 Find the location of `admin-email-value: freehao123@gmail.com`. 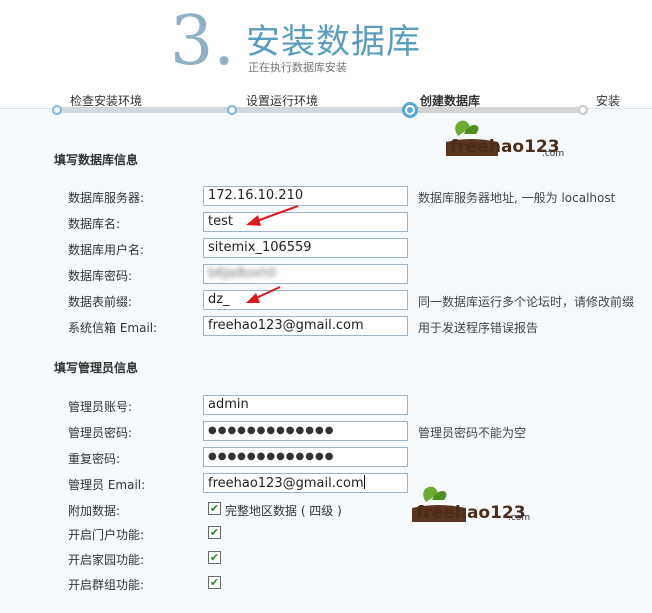

admin-email-value: freehao123@gmail.com is located at coordinates (286, 483).